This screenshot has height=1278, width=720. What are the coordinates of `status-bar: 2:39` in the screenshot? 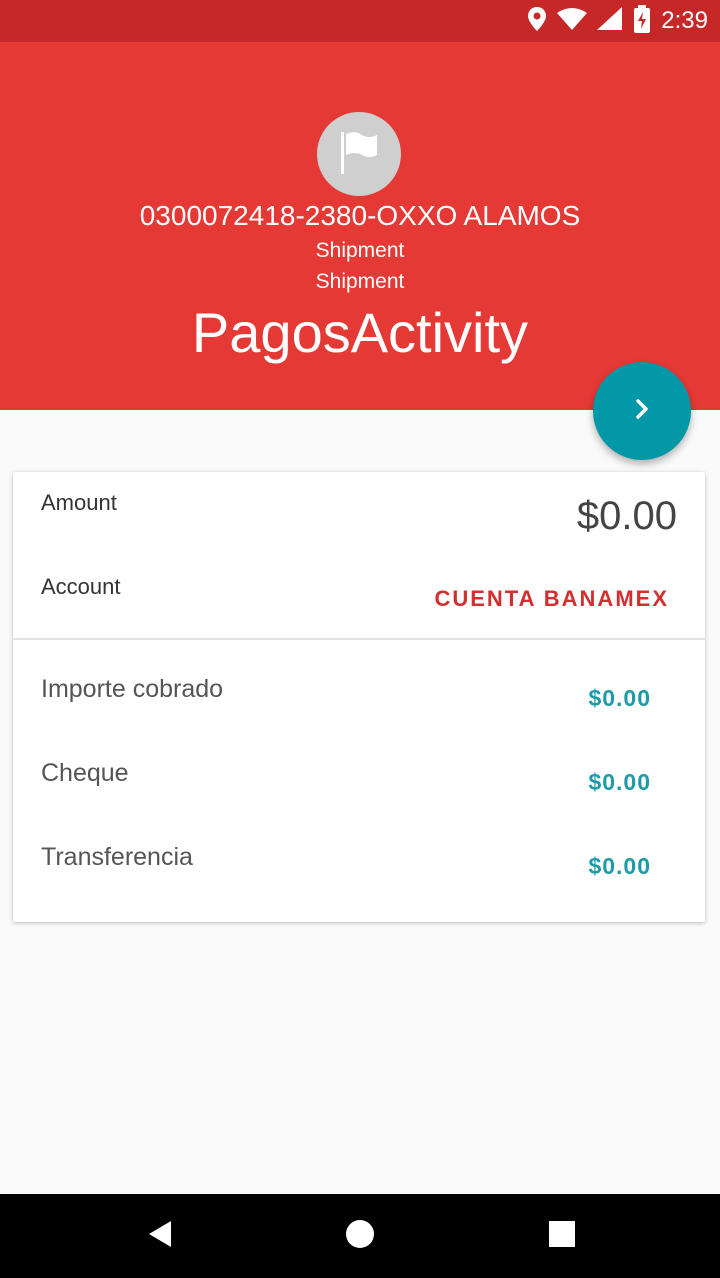 It's located at (360, 21).